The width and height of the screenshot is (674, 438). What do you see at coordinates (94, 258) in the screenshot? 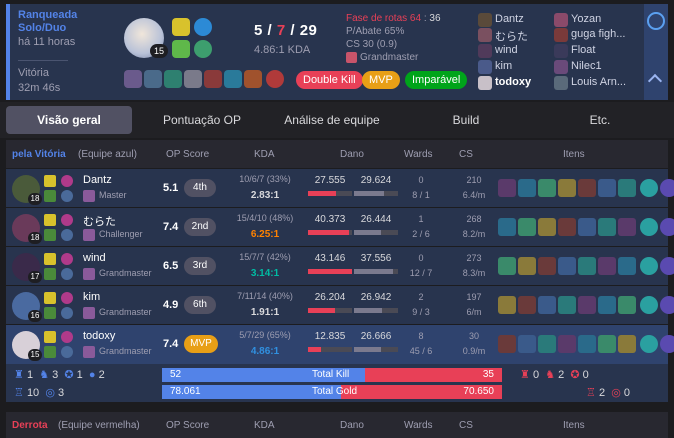
I see `player-name: wind` at bounding box center [94, 258].